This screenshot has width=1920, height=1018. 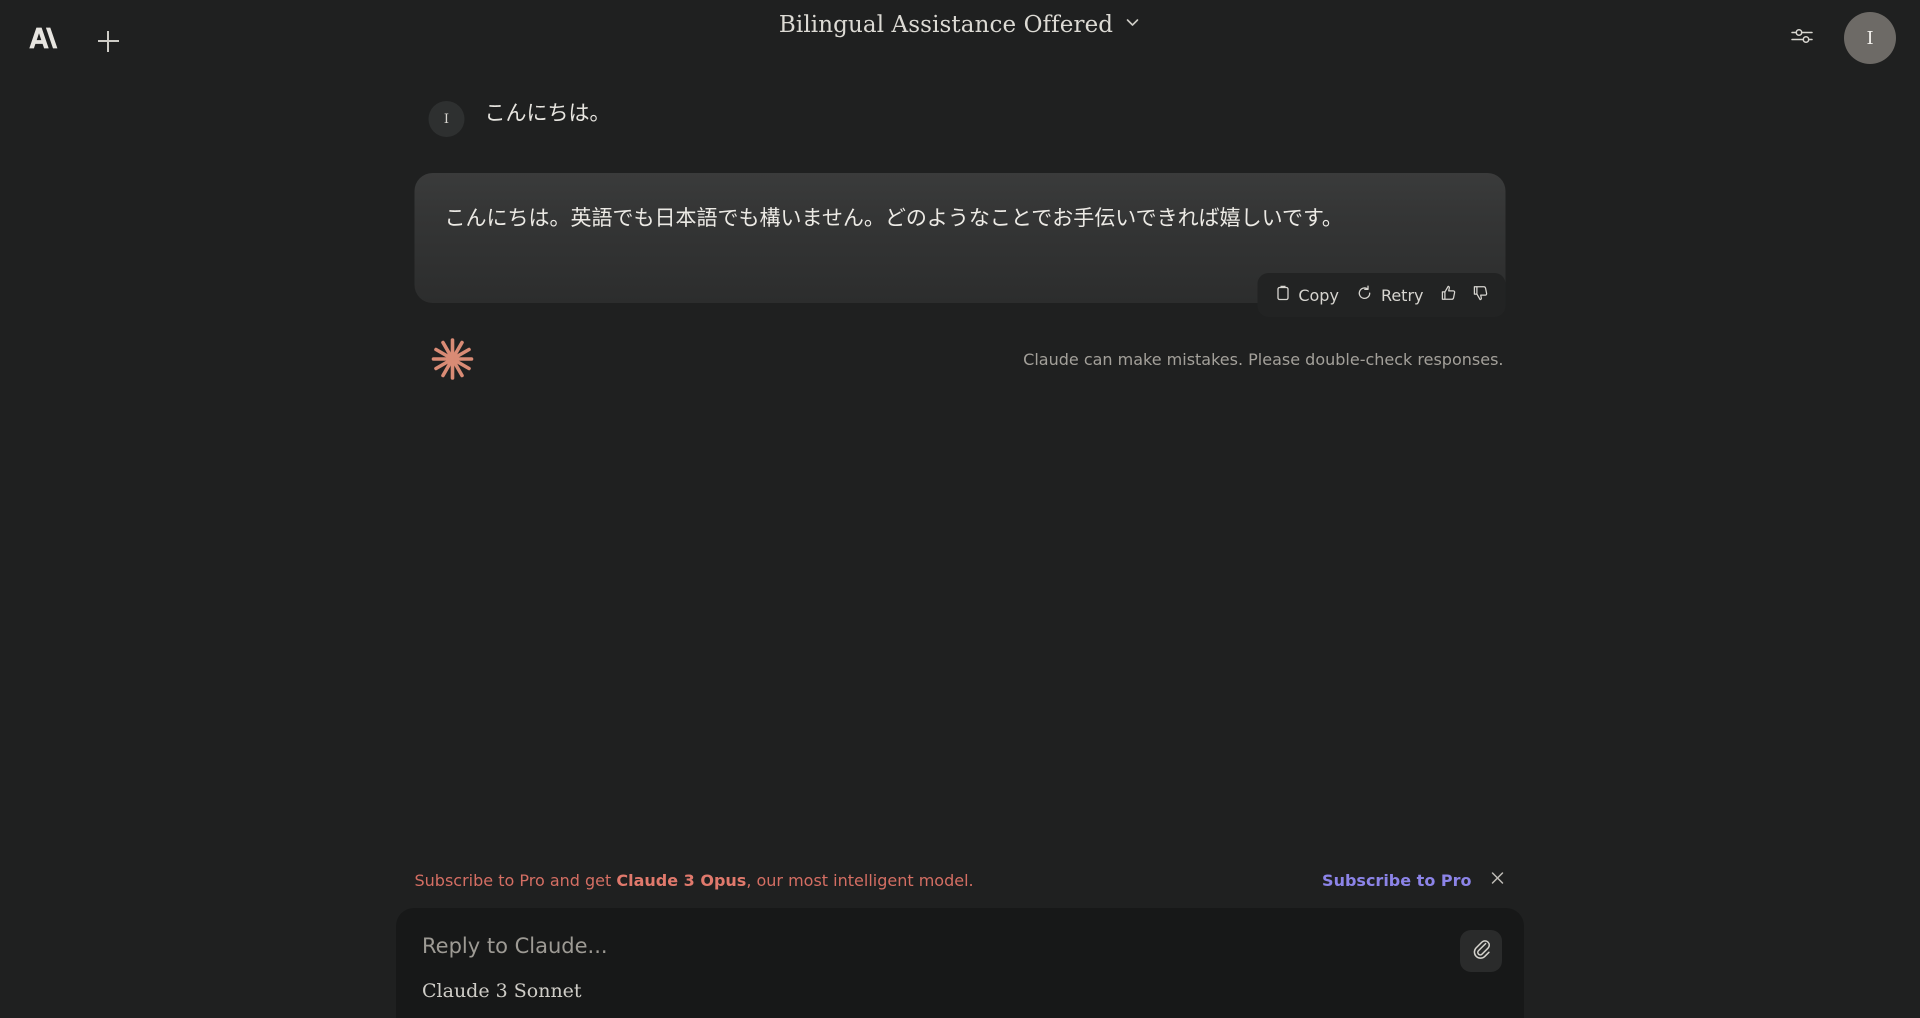 I want to click on copy-label: Copy, so click(x=1318, y=295).